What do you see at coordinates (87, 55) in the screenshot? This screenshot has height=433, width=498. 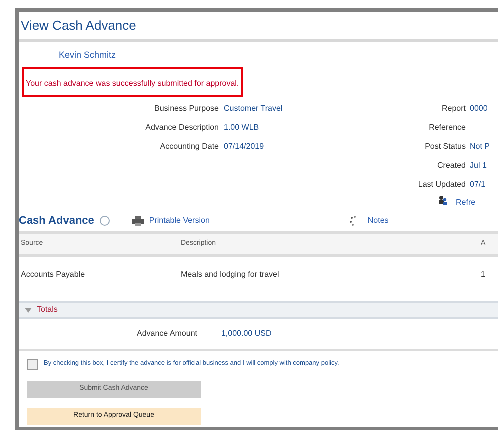 I see `employee-link: Kevin Schmitz` at bounding box center [87, 55].